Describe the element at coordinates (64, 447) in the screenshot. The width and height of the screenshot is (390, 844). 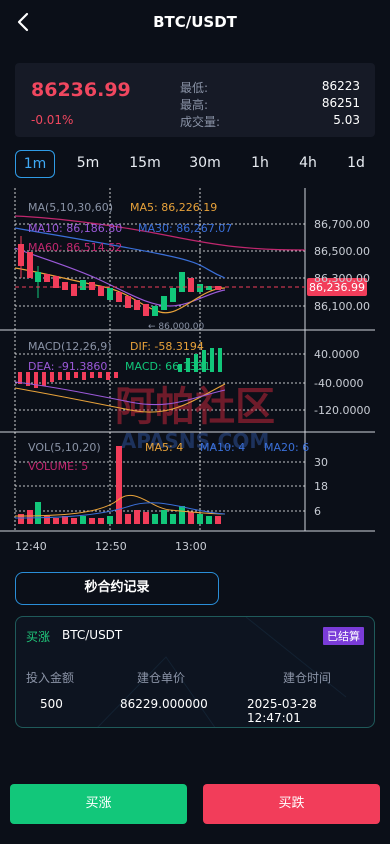
I see `vol-header: VOL(5,10,20)` at that location.